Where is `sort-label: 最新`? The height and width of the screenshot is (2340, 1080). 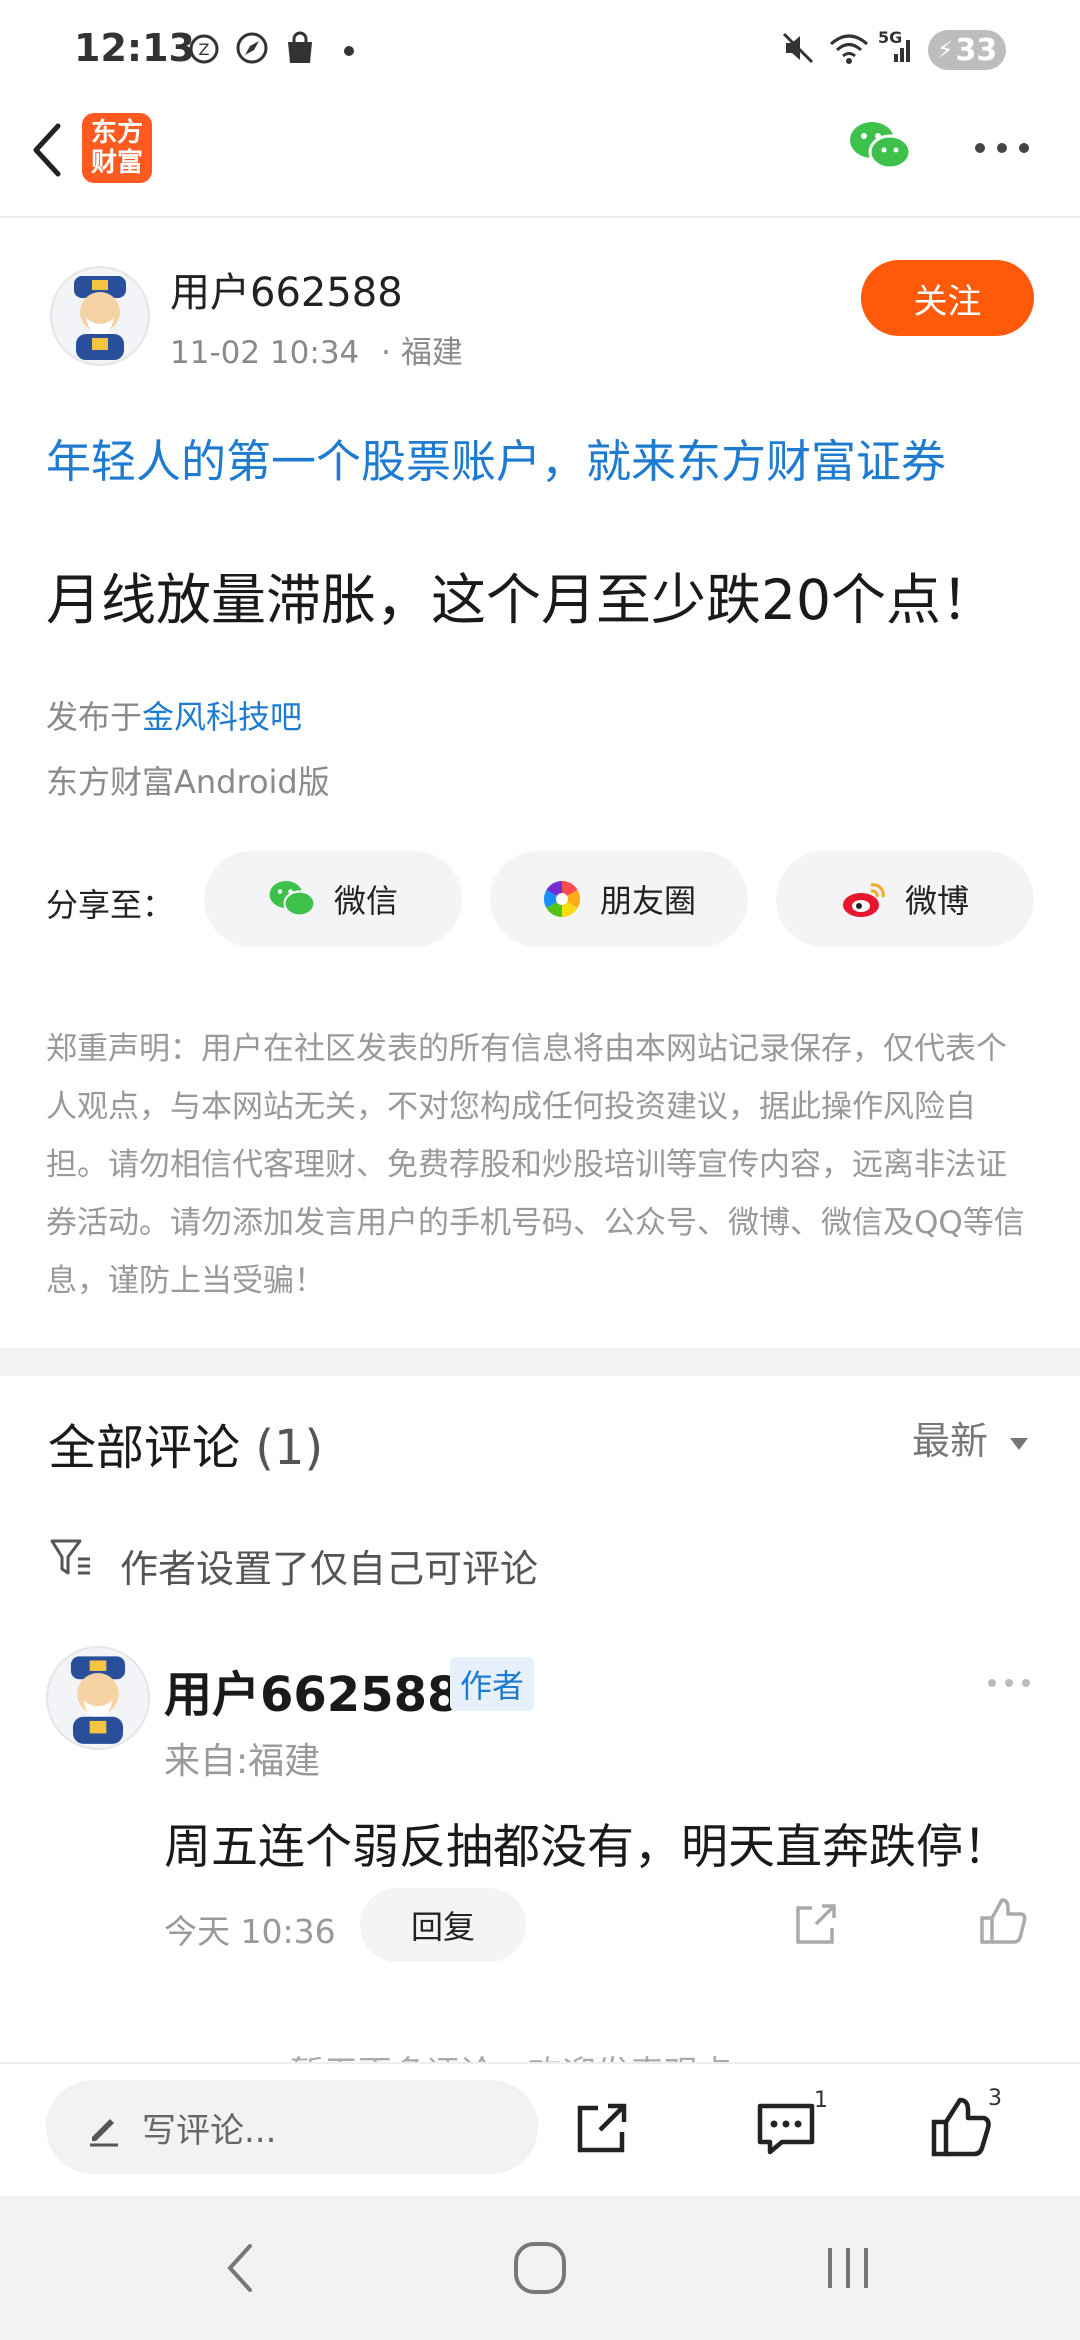
sort-label: 最新 is located at coordinates (950, 1441).